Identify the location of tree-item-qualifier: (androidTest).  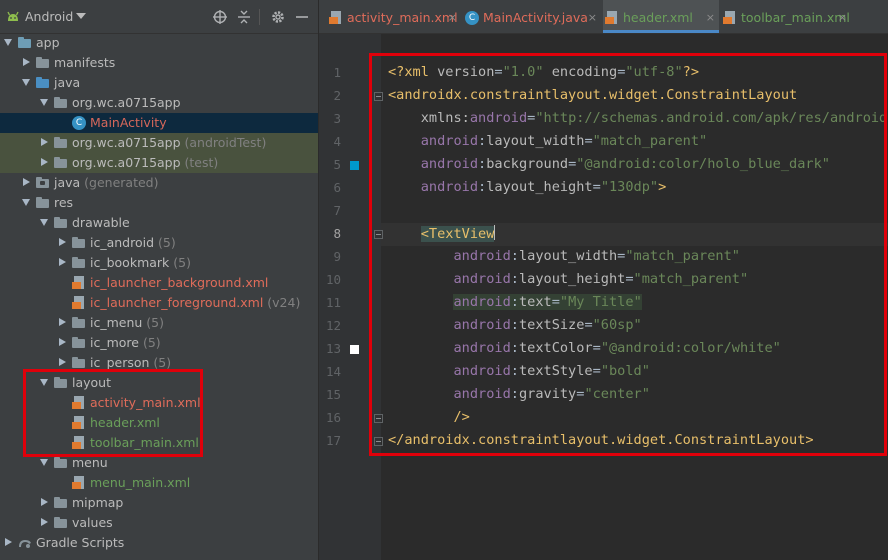
(223, 142).